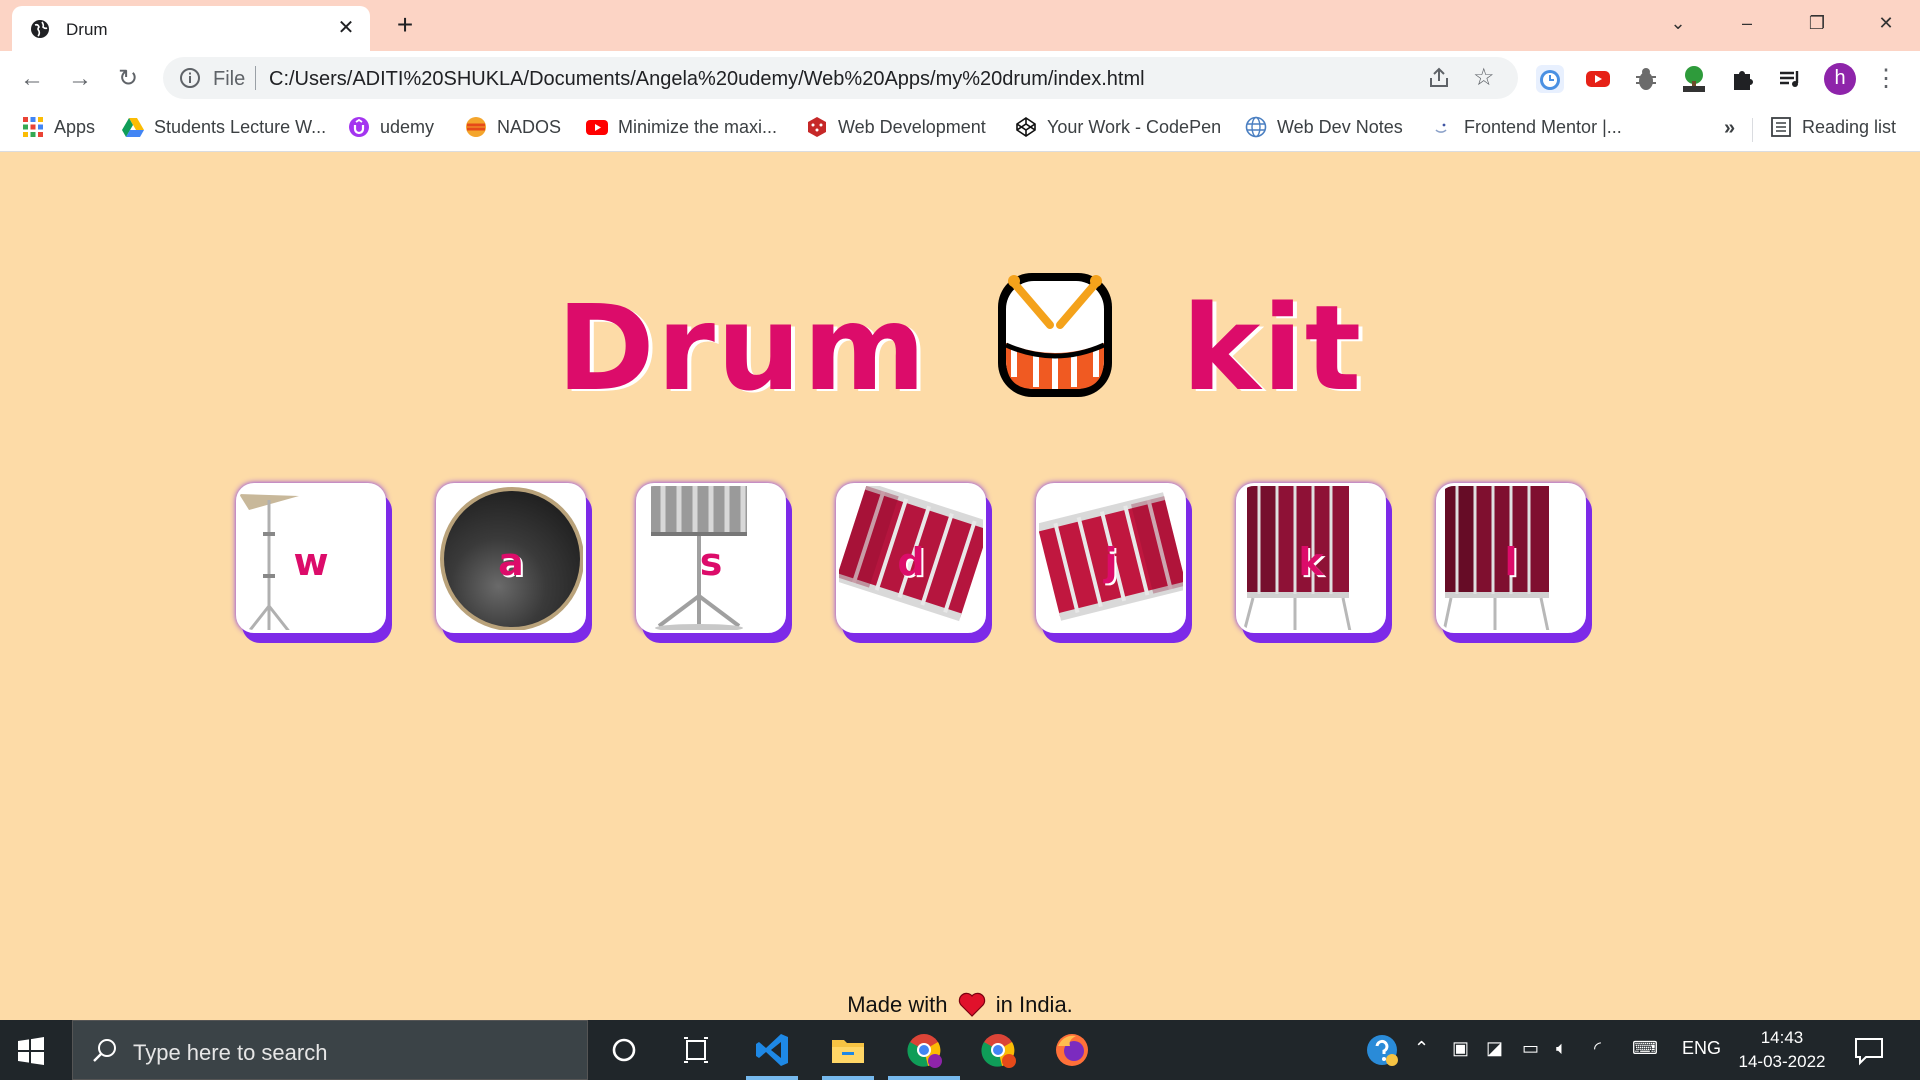 The height and width of the screenshot is (1080, 1920). I want to click on title-drum: Drum, so click(742, 348).